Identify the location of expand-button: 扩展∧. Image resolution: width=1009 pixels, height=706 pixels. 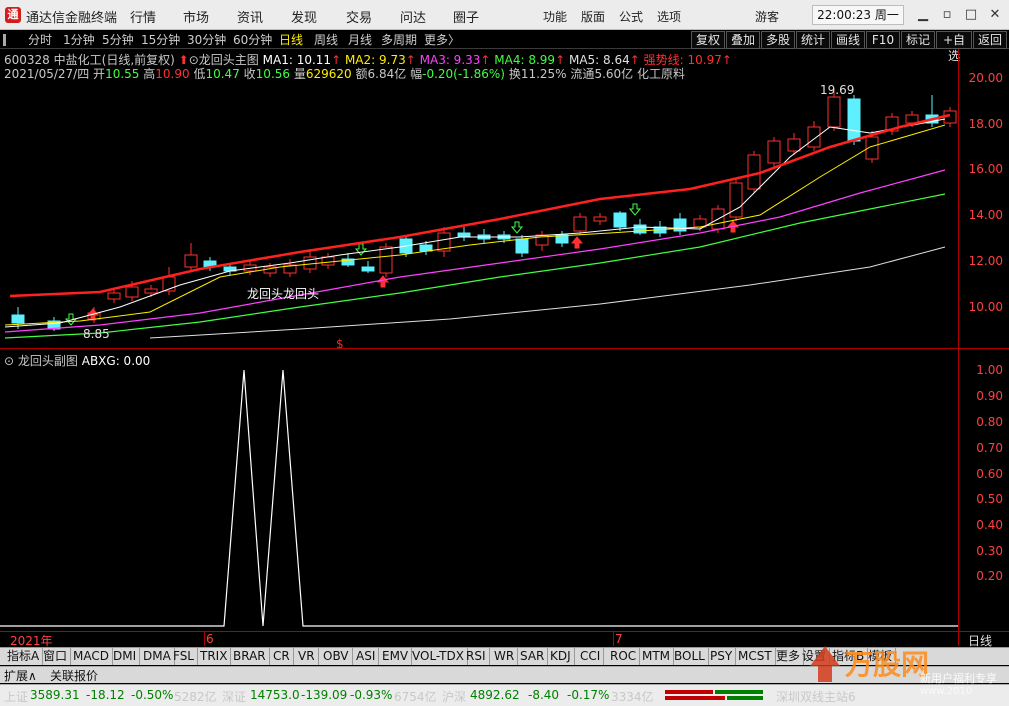
(20, 675).